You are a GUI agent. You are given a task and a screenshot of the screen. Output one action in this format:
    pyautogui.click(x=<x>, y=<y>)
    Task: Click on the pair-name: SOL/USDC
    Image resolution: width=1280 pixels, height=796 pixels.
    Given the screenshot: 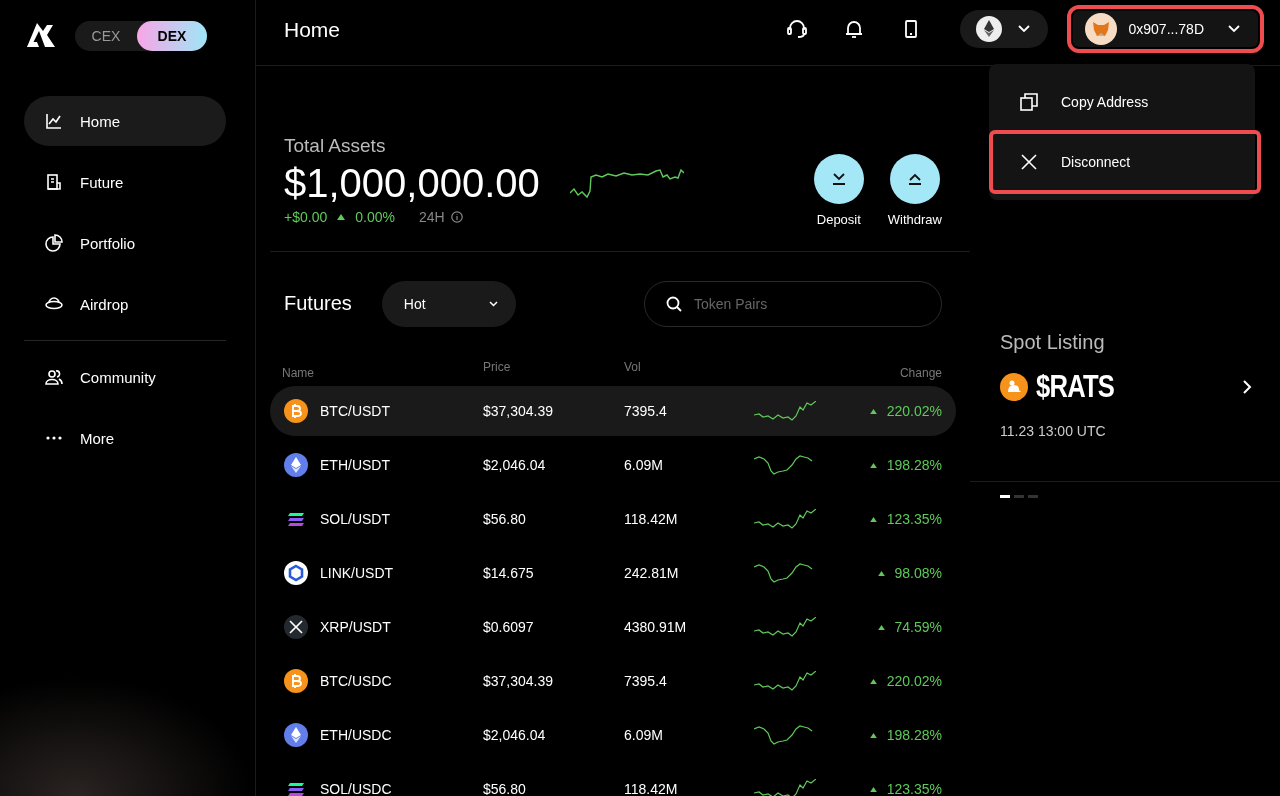 What is the action you would take?
    pyautogui.click(x=356, y=788)
    